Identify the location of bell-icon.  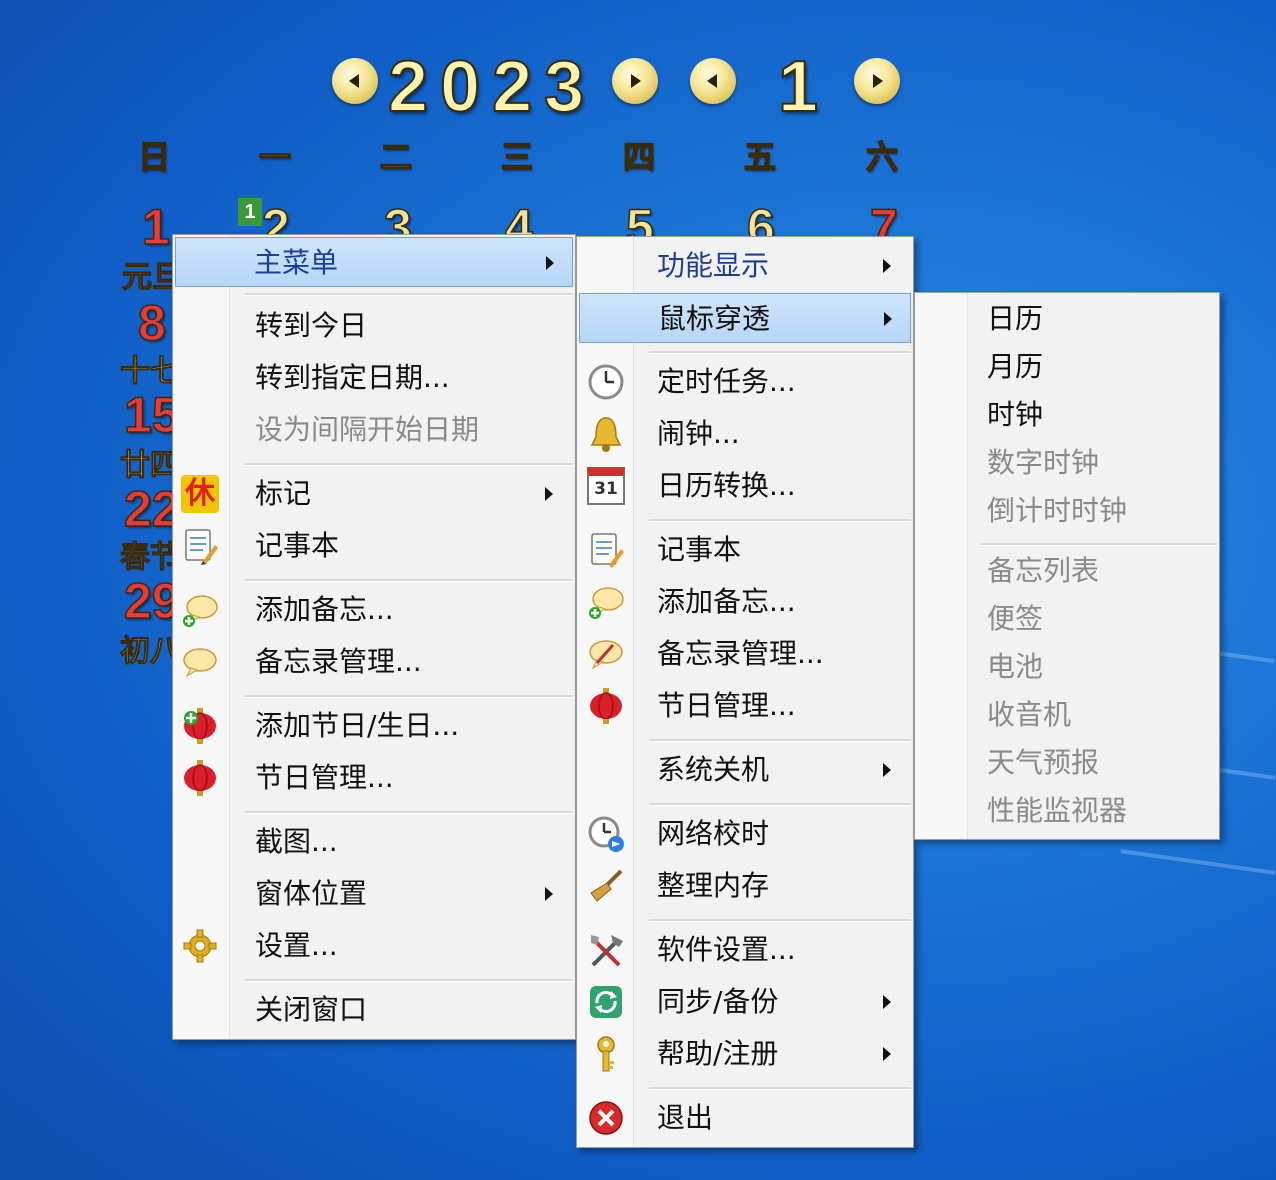
(606, 434).